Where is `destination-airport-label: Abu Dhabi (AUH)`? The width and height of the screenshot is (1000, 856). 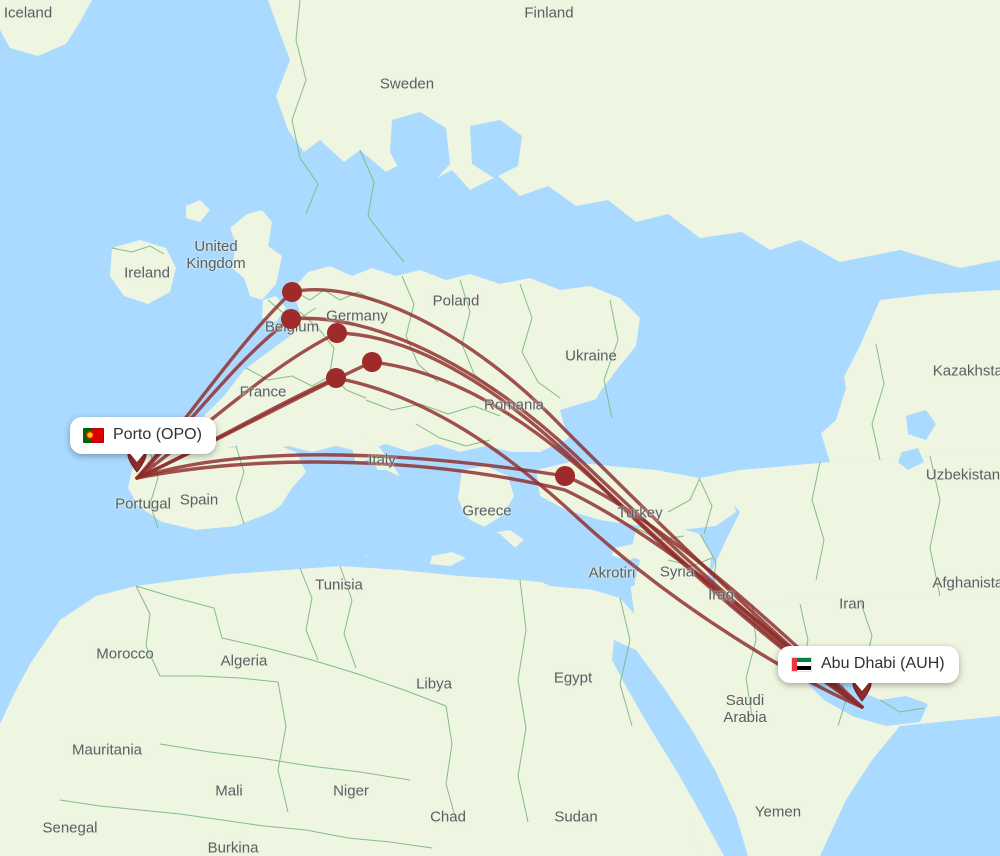
destination-airport-label: Abu Dhabi (AUH) is located at coordinates (883, 663).